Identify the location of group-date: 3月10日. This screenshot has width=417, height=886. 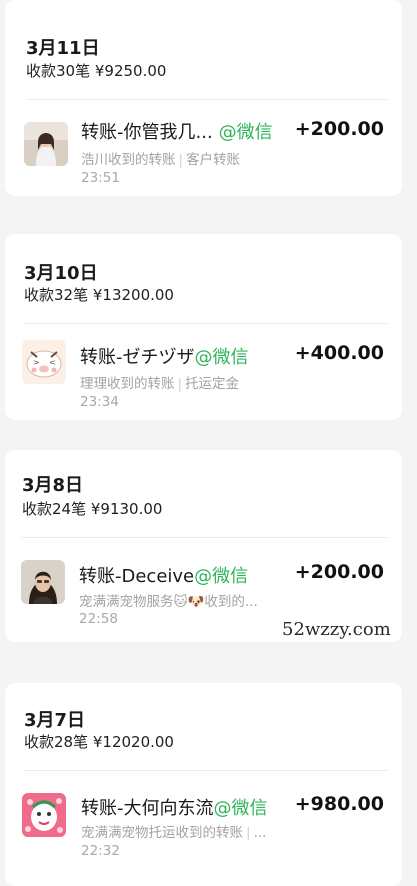
(61, 273).